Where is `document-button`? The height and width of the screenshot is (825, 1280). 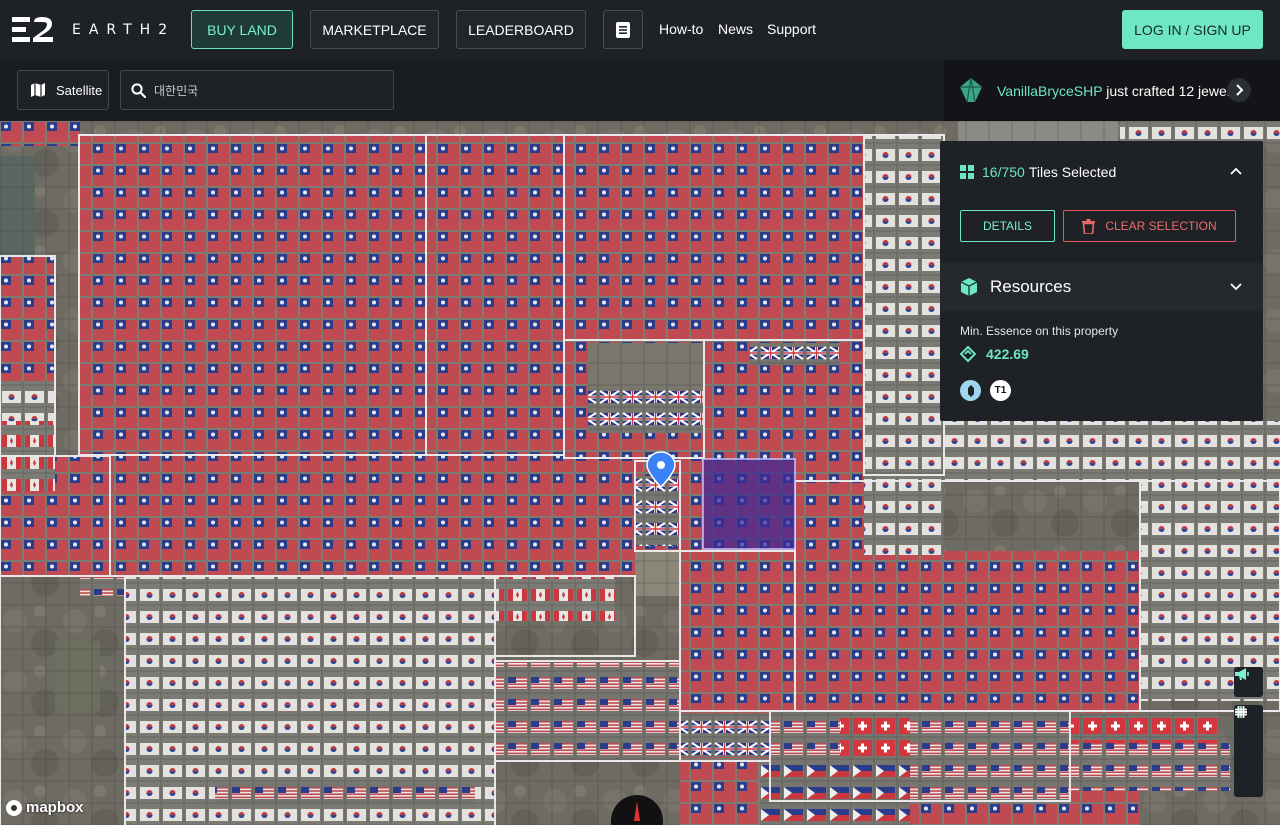
document-button is located at coordinates (623, 29).